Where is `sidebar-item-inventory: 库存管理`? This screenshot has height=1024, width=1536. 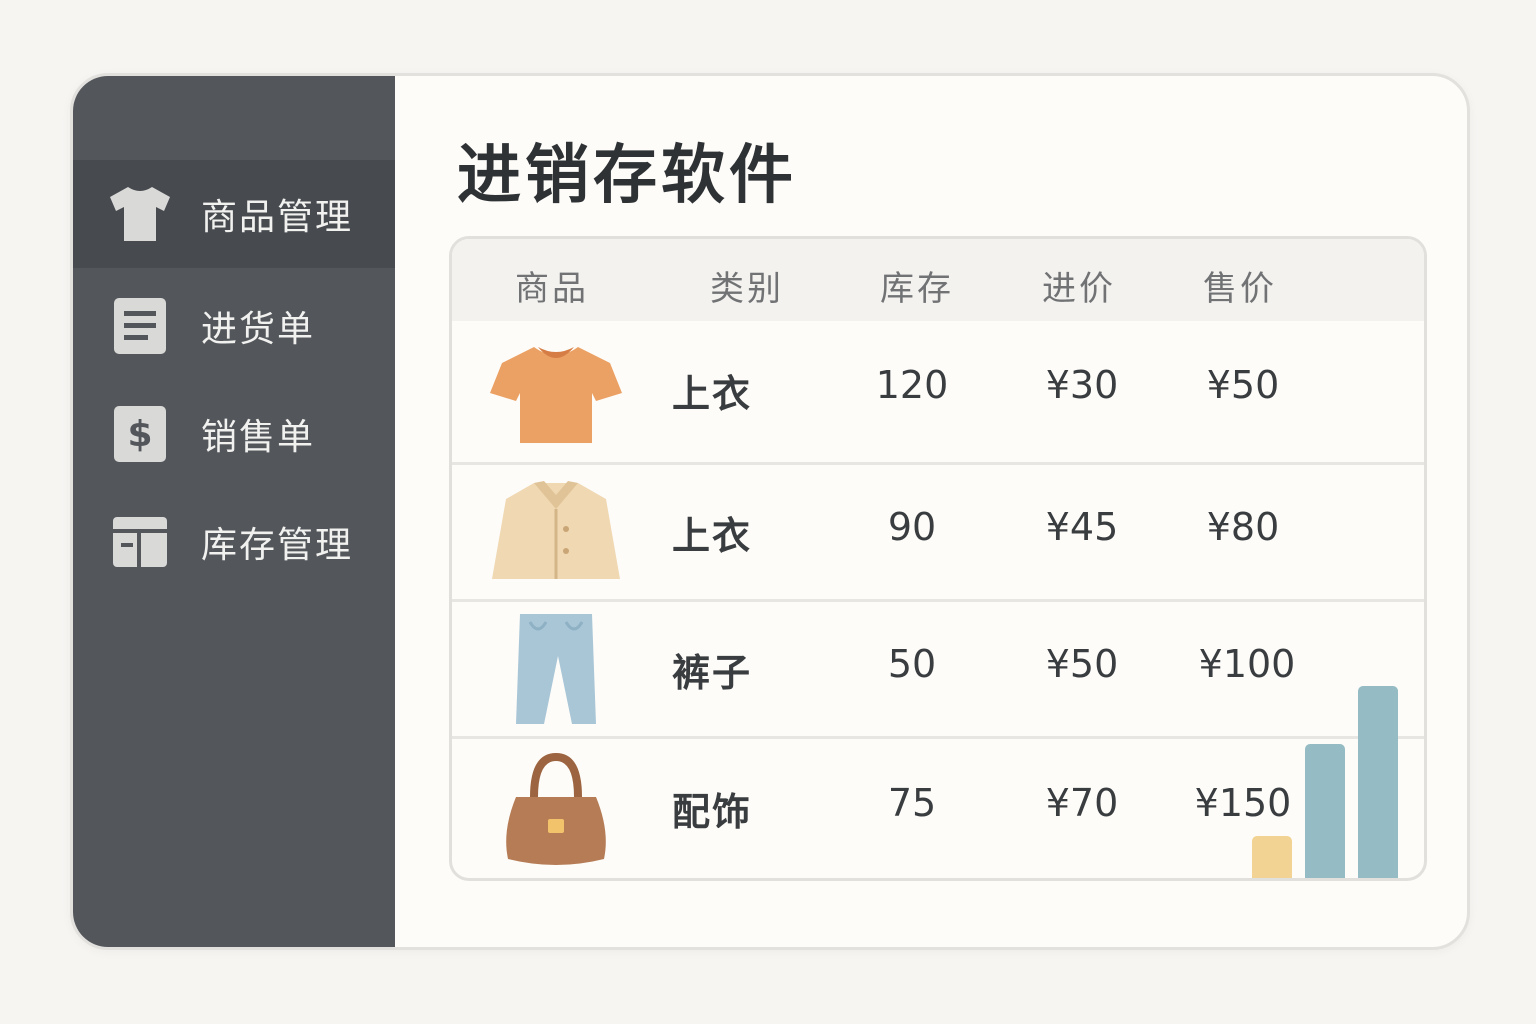 sidebar-item-inventory: 库存管理 is located at coordinates (234, 542).